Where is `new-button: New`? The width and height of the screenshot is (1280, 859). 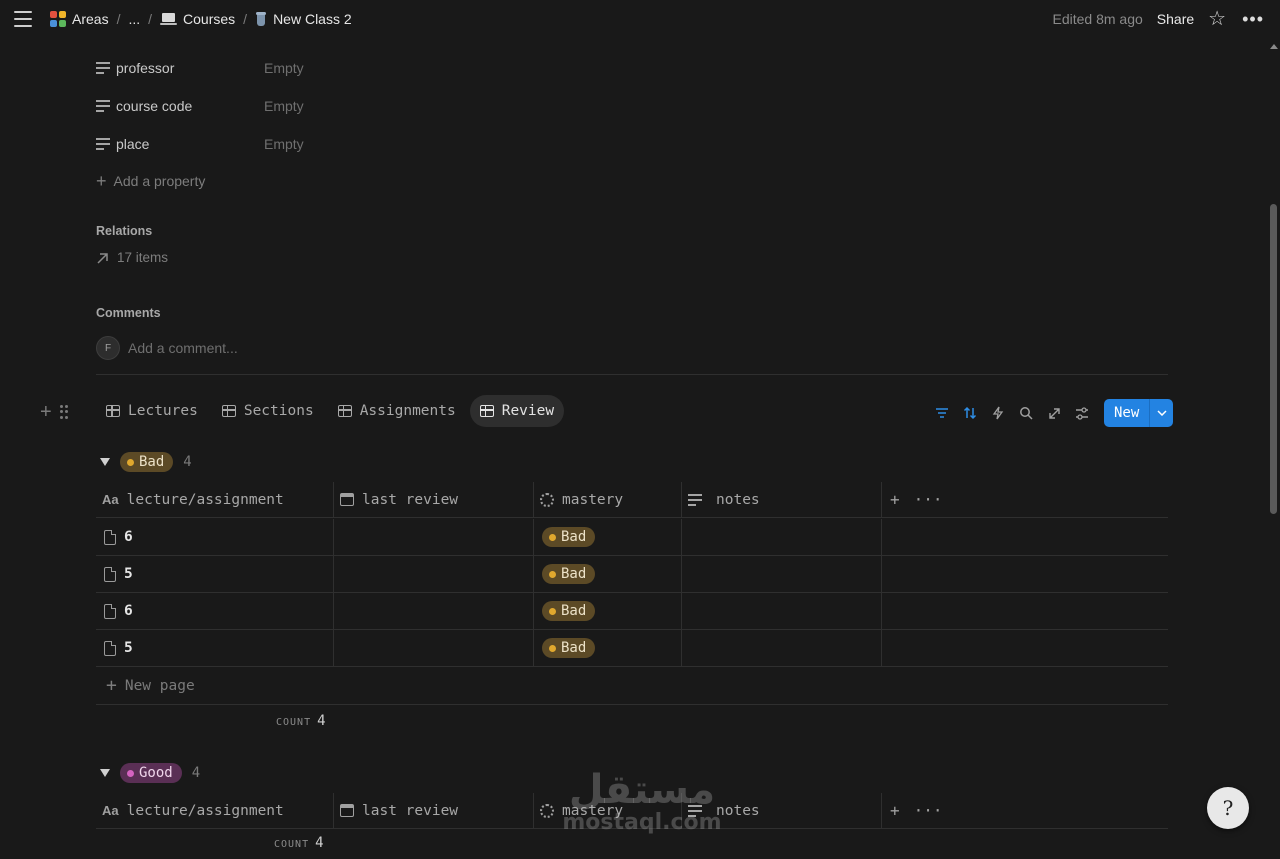
new-button: New is located at coordinates (1139, 413).